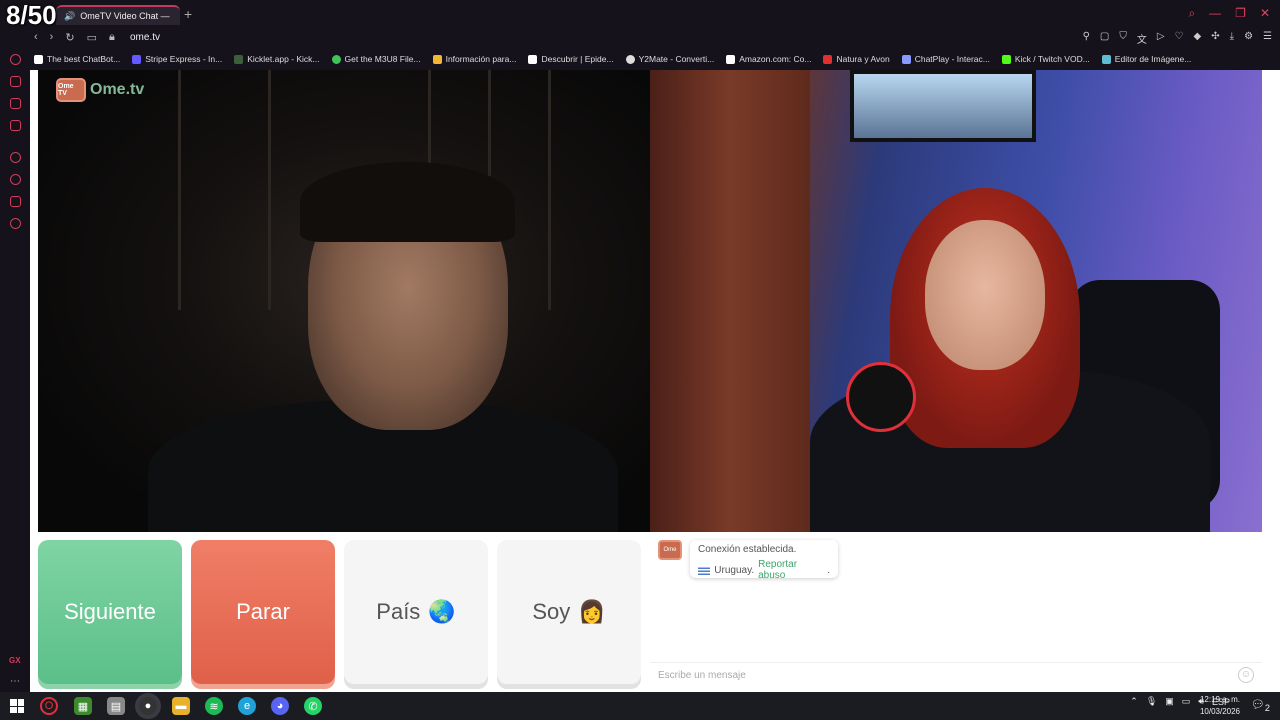  I want to click on clock: 12:19 a. m. 10/03/2026, so click(1220, 706).